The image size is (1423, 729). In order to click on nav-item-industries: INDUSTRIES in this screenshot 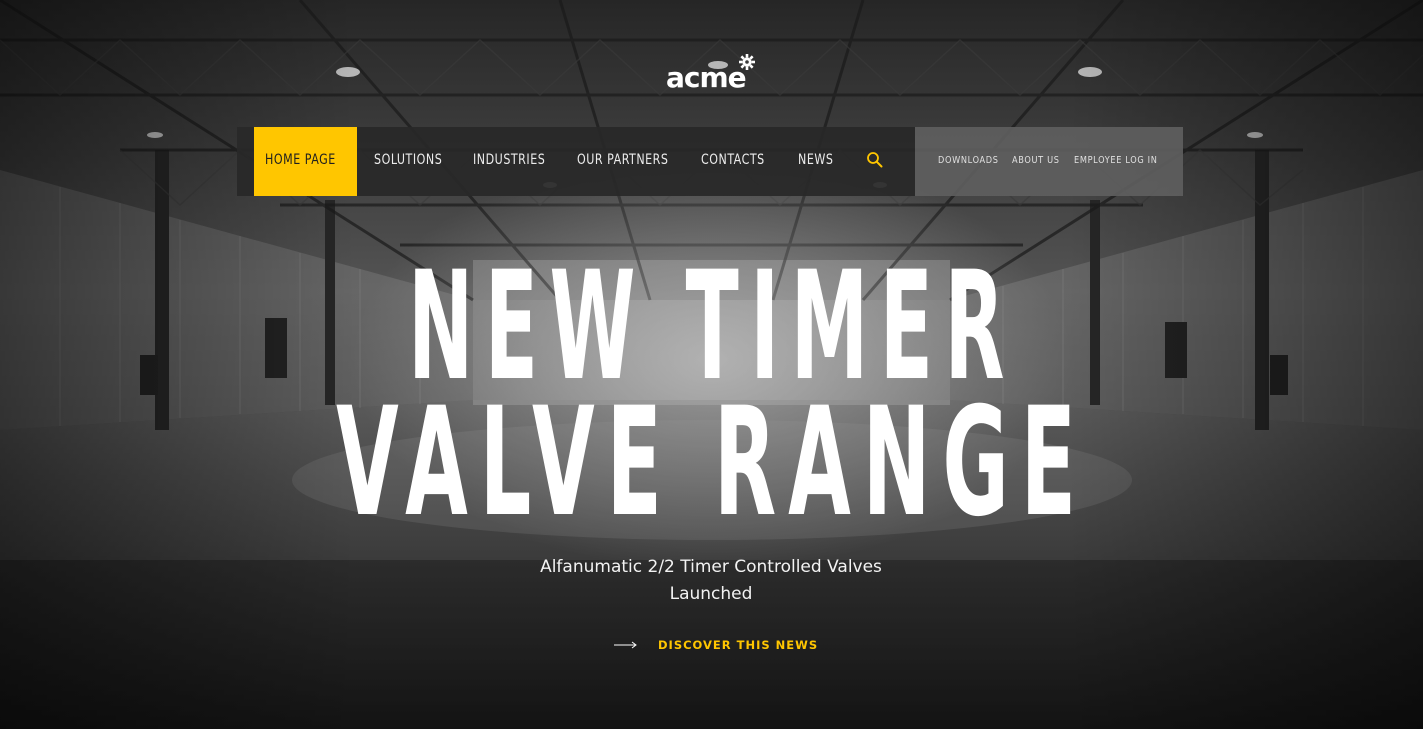, I will do `click(509, 161)`.